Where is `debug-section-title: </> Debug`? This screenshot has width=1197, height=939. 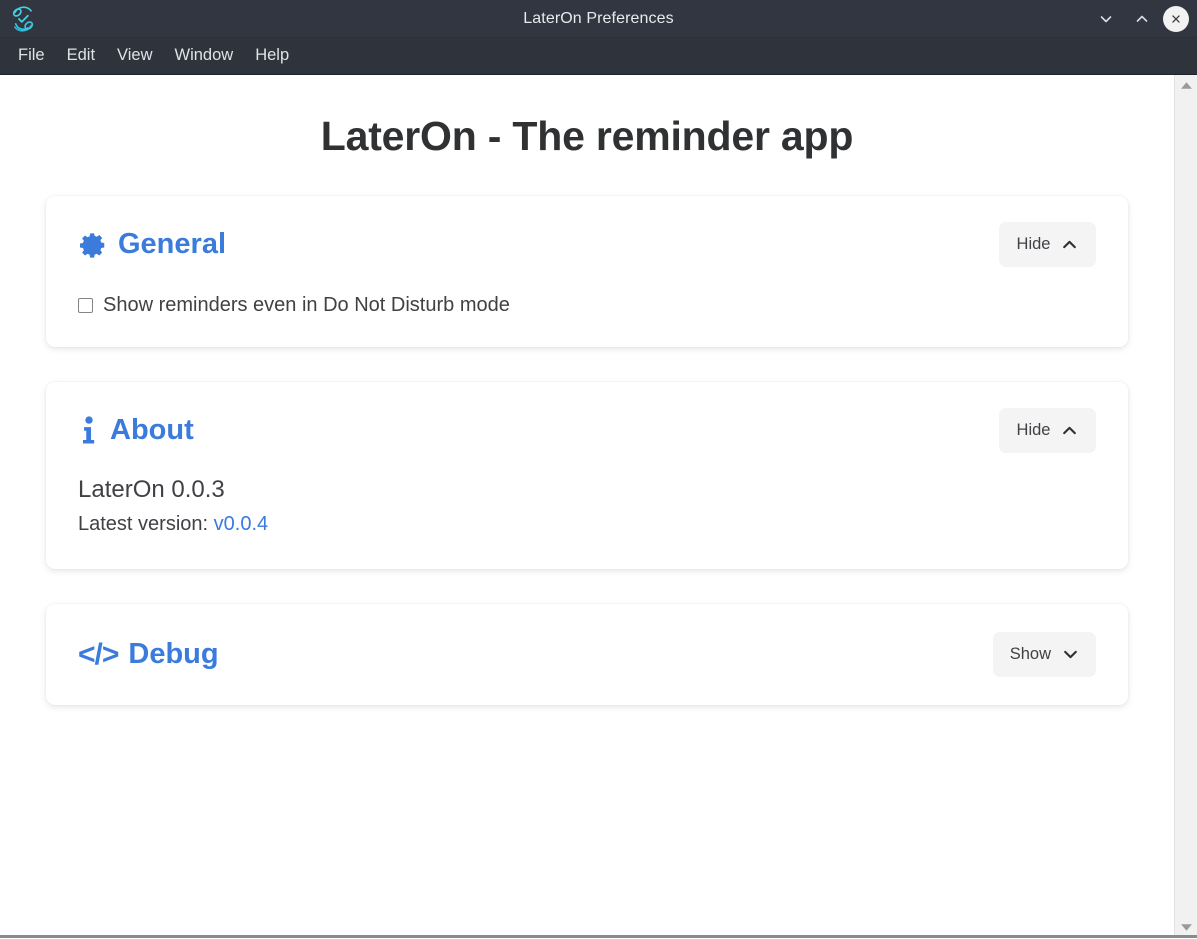
debug-section-title: </> Debug is located at coordinates (148, 654).